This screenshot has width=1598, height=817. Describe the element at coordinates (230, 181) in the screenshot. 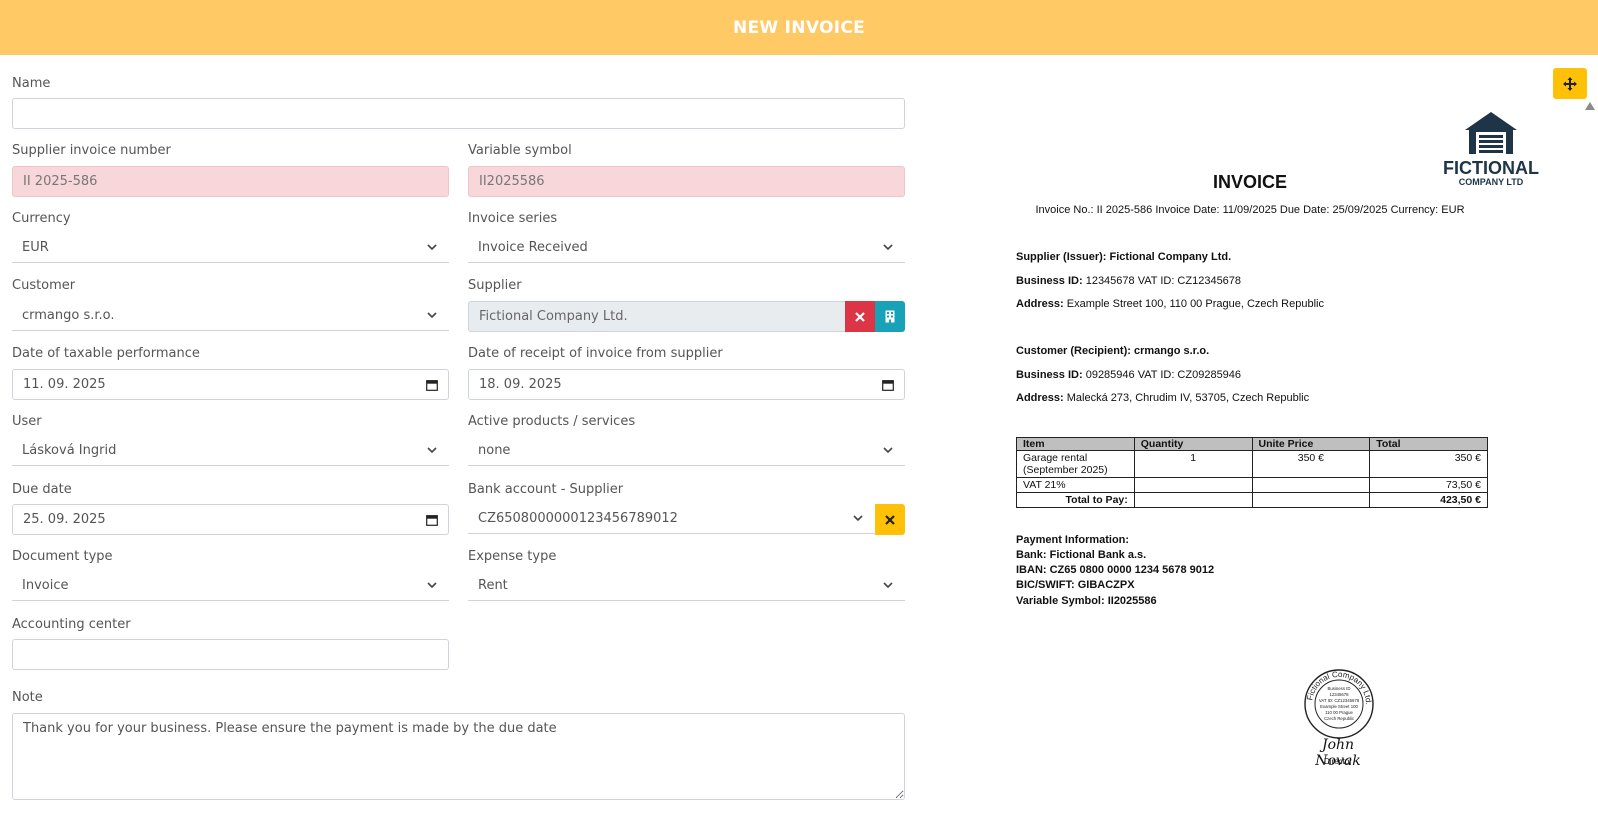

I see `supplier-invoice-number-input: II 2025-586` at that location.